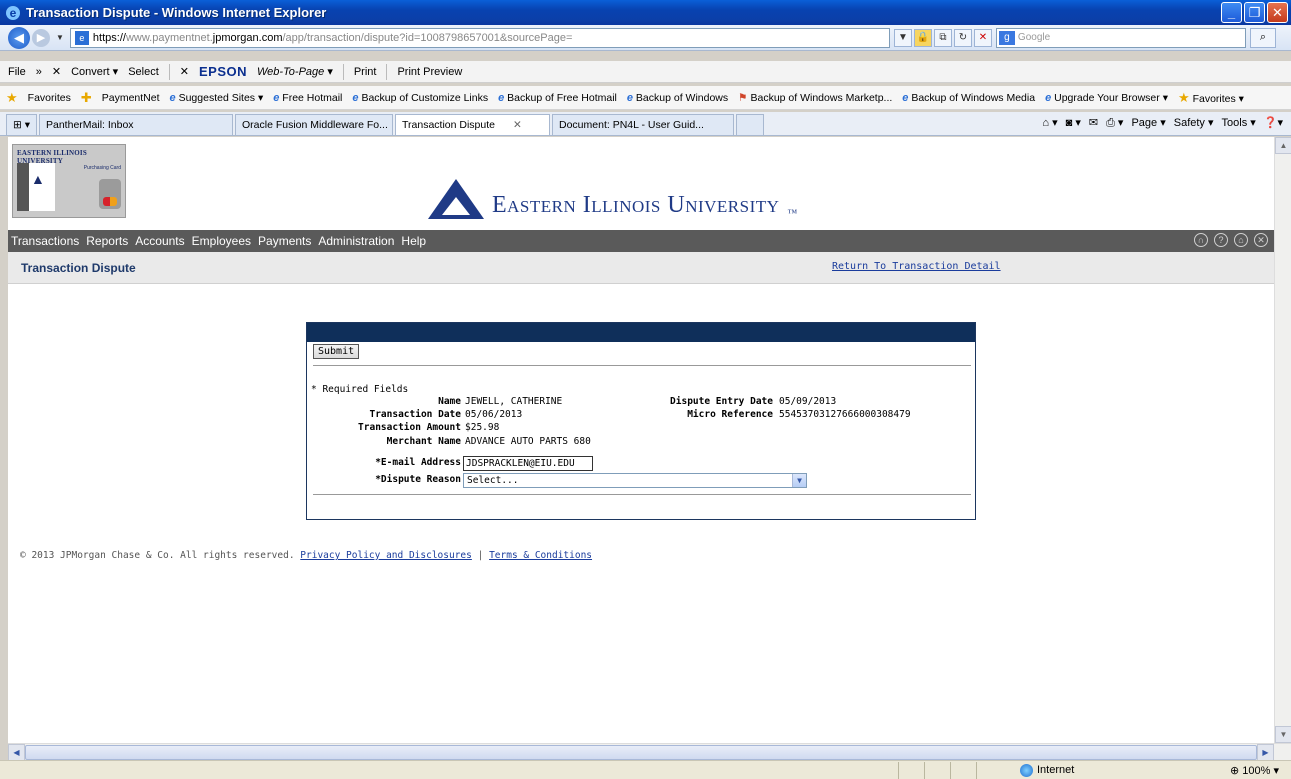  I want to click on quick-tabs-button: ⊞ ▾, so click(21, 124).